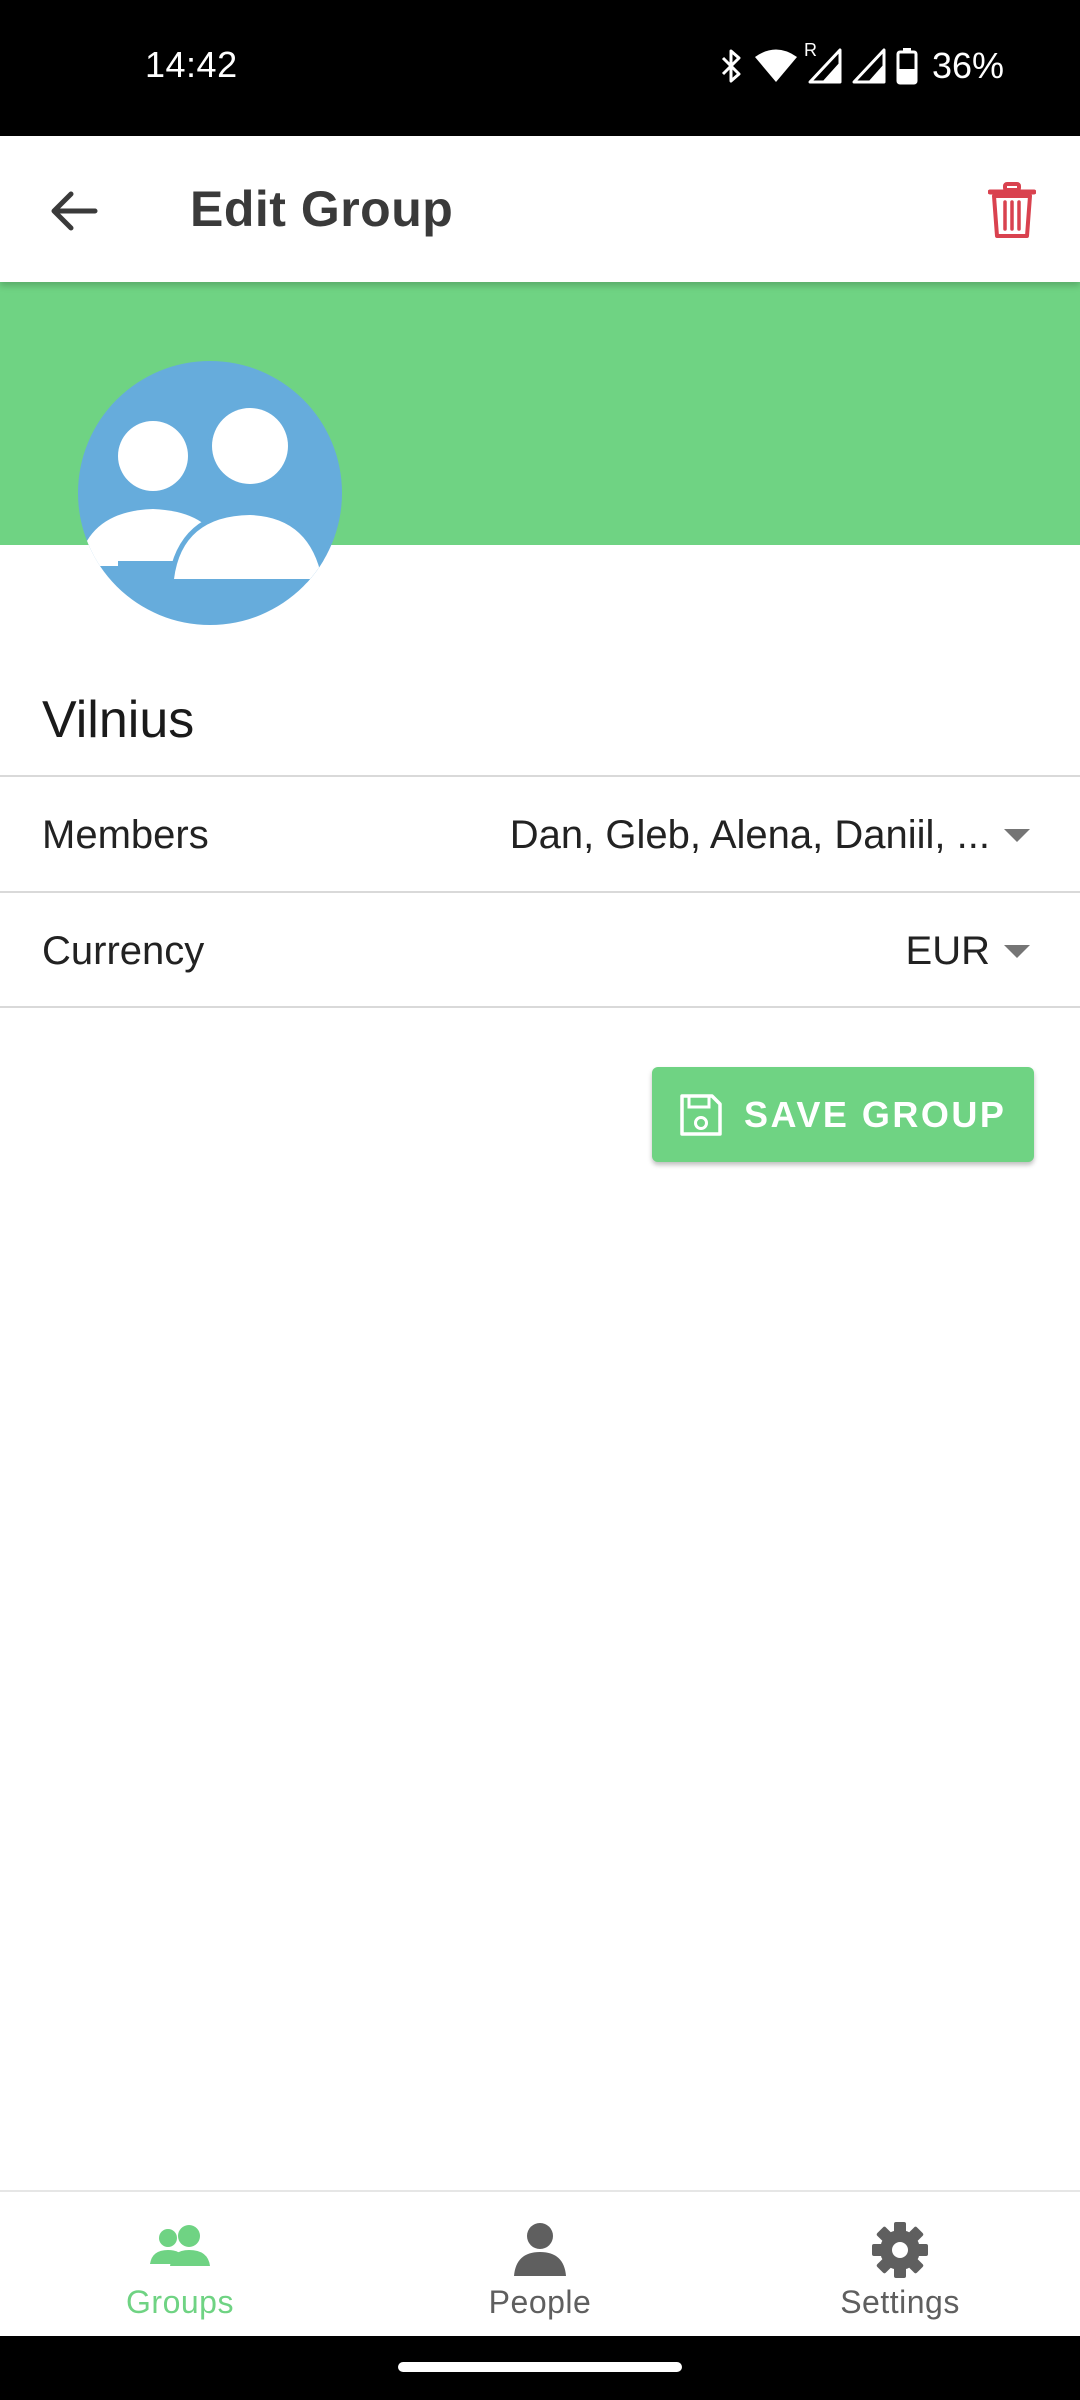 This screenshot has width=1080, height=2400. I want to click on roaming-indicator: R, so click(810, 50).